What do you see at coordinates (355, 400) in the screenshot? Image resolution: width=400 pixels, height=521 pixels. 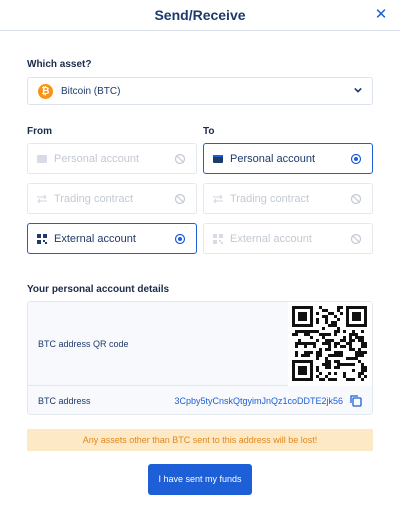 I see `copy-icon` at bounding box center [355, 400].